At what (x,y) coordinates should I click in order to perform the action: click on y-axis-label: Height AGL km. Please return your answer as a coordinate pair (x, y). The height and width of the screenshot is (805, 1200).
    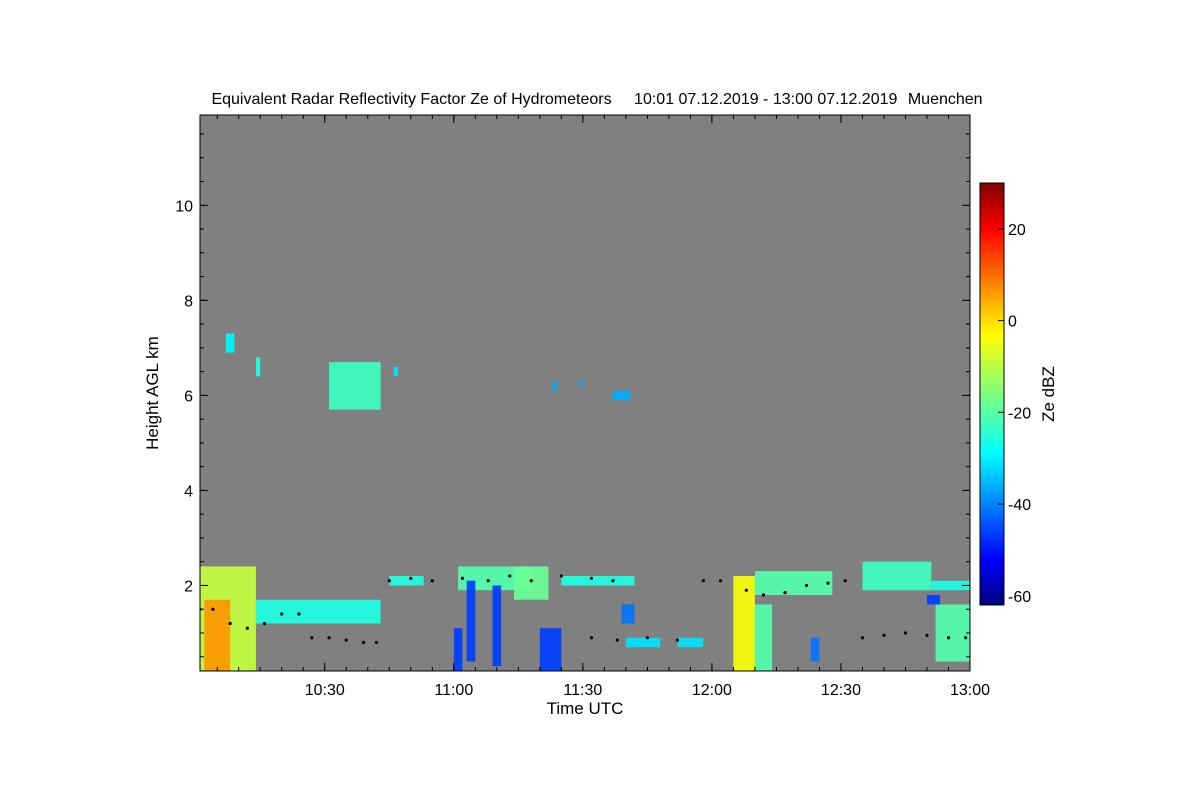
    Looking at the image, I should click on (152, 393).